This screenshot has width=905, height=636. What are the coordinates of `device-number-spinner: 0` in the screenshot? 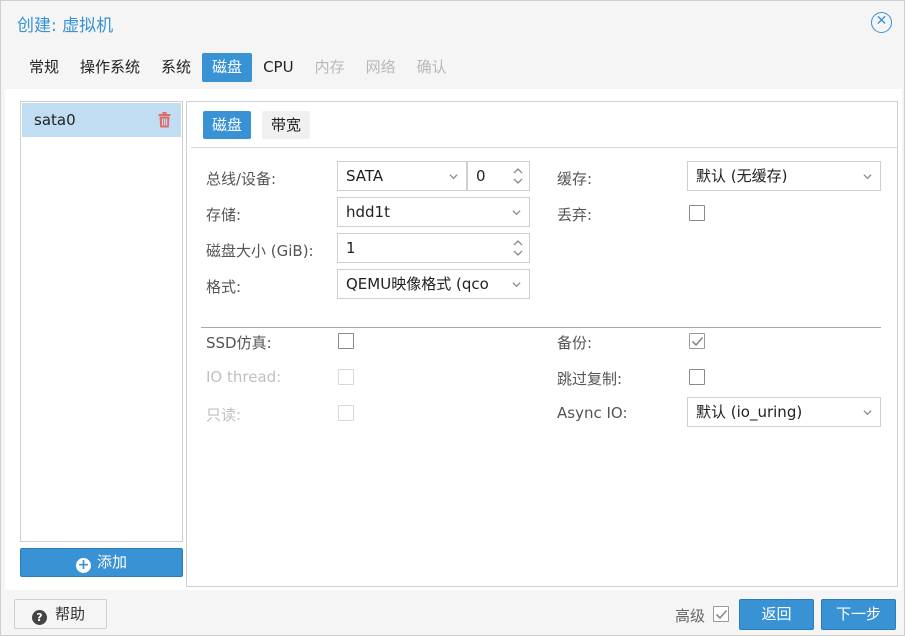 It's located at (498, 176).